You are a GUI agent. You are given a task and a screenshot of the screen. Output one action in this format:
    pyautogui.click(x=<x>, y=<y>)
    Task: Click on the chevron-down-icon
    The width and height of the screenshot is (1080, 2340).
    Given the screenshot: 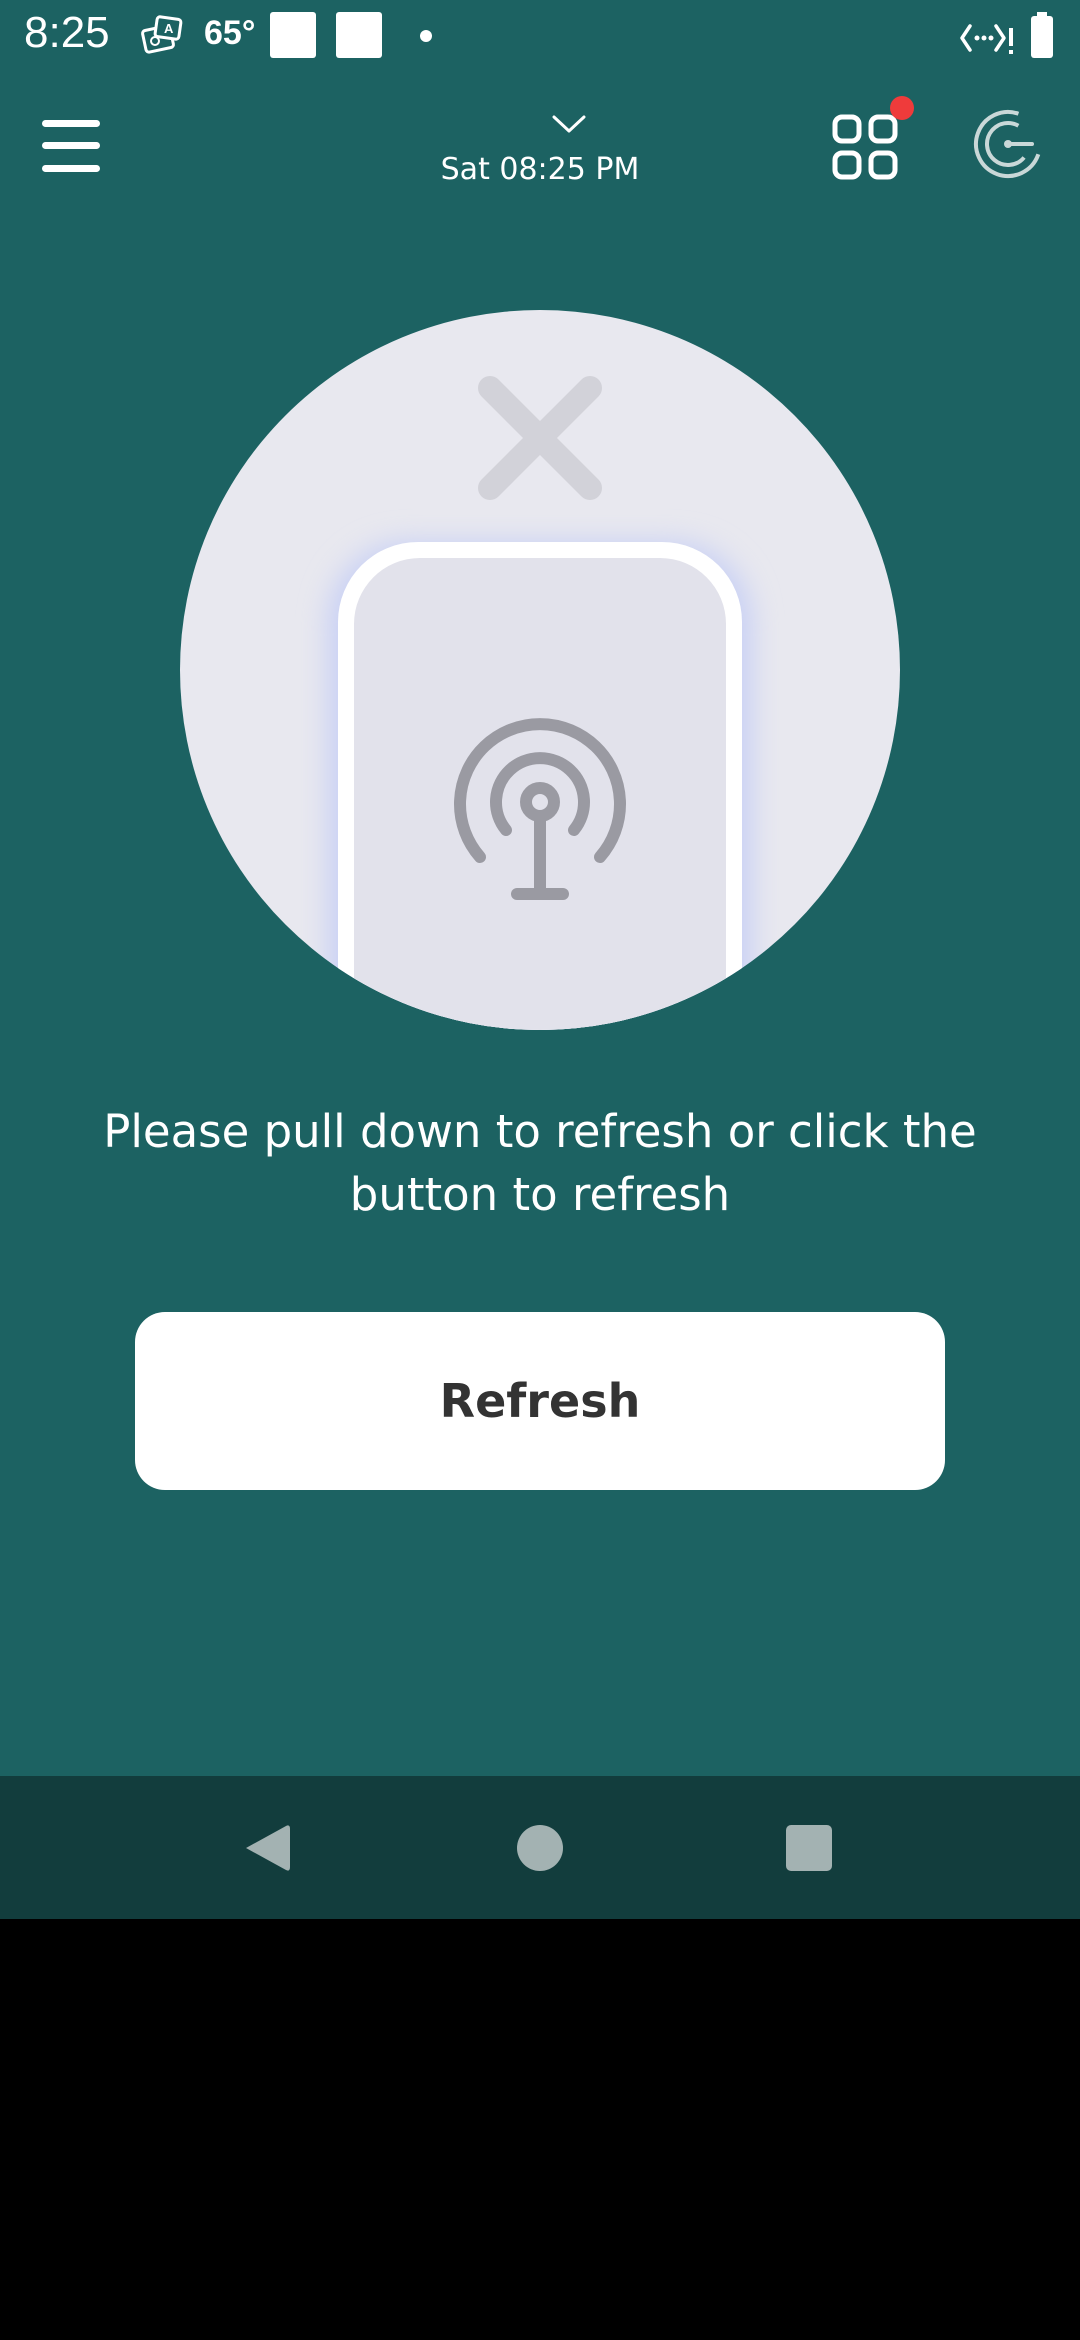 What is the action you would take?
    pyautogui.click(x=569, y=124)
    